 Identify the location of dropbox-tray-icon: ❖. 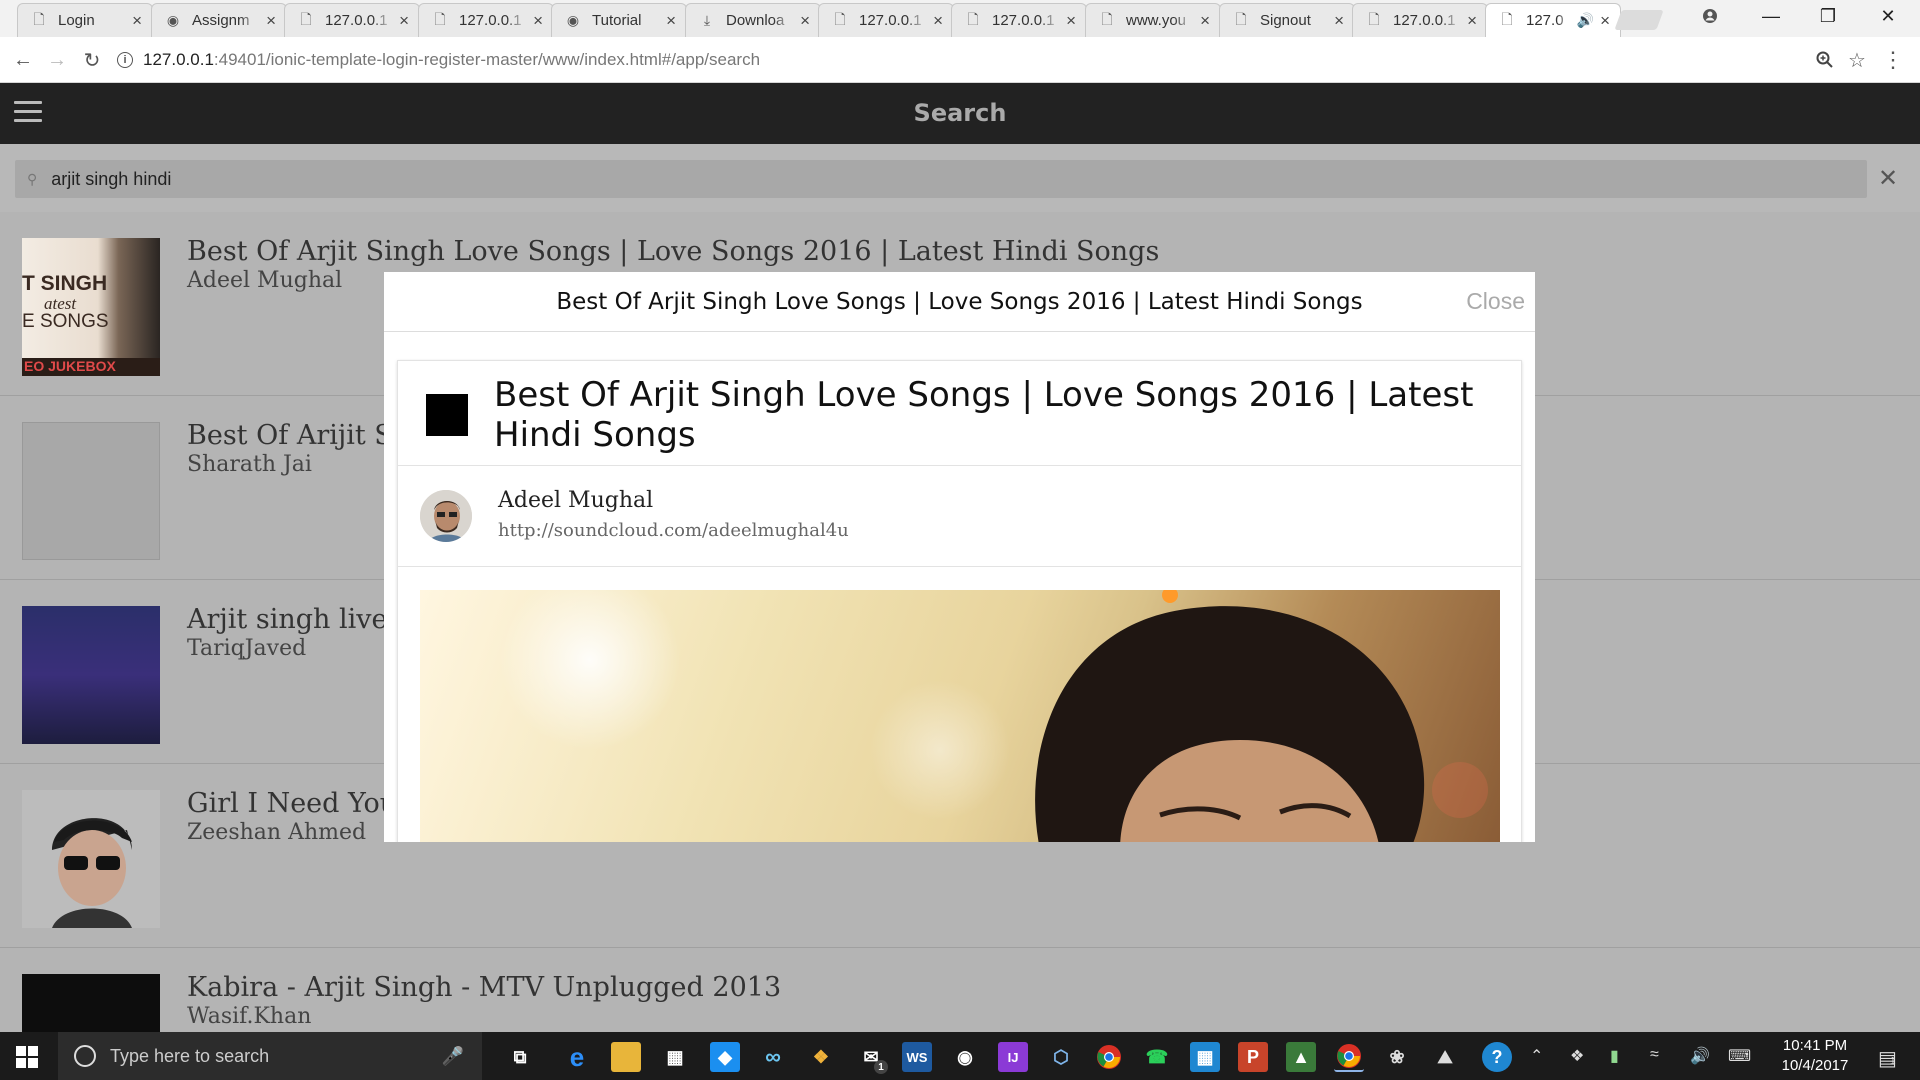
(1577, 1056).